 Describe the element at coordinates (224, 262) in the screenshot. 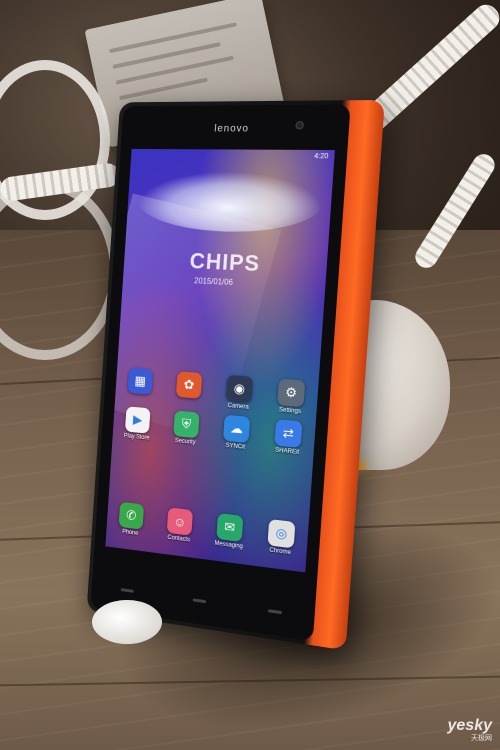

I see `clock-widget: CHIPS` at that location.